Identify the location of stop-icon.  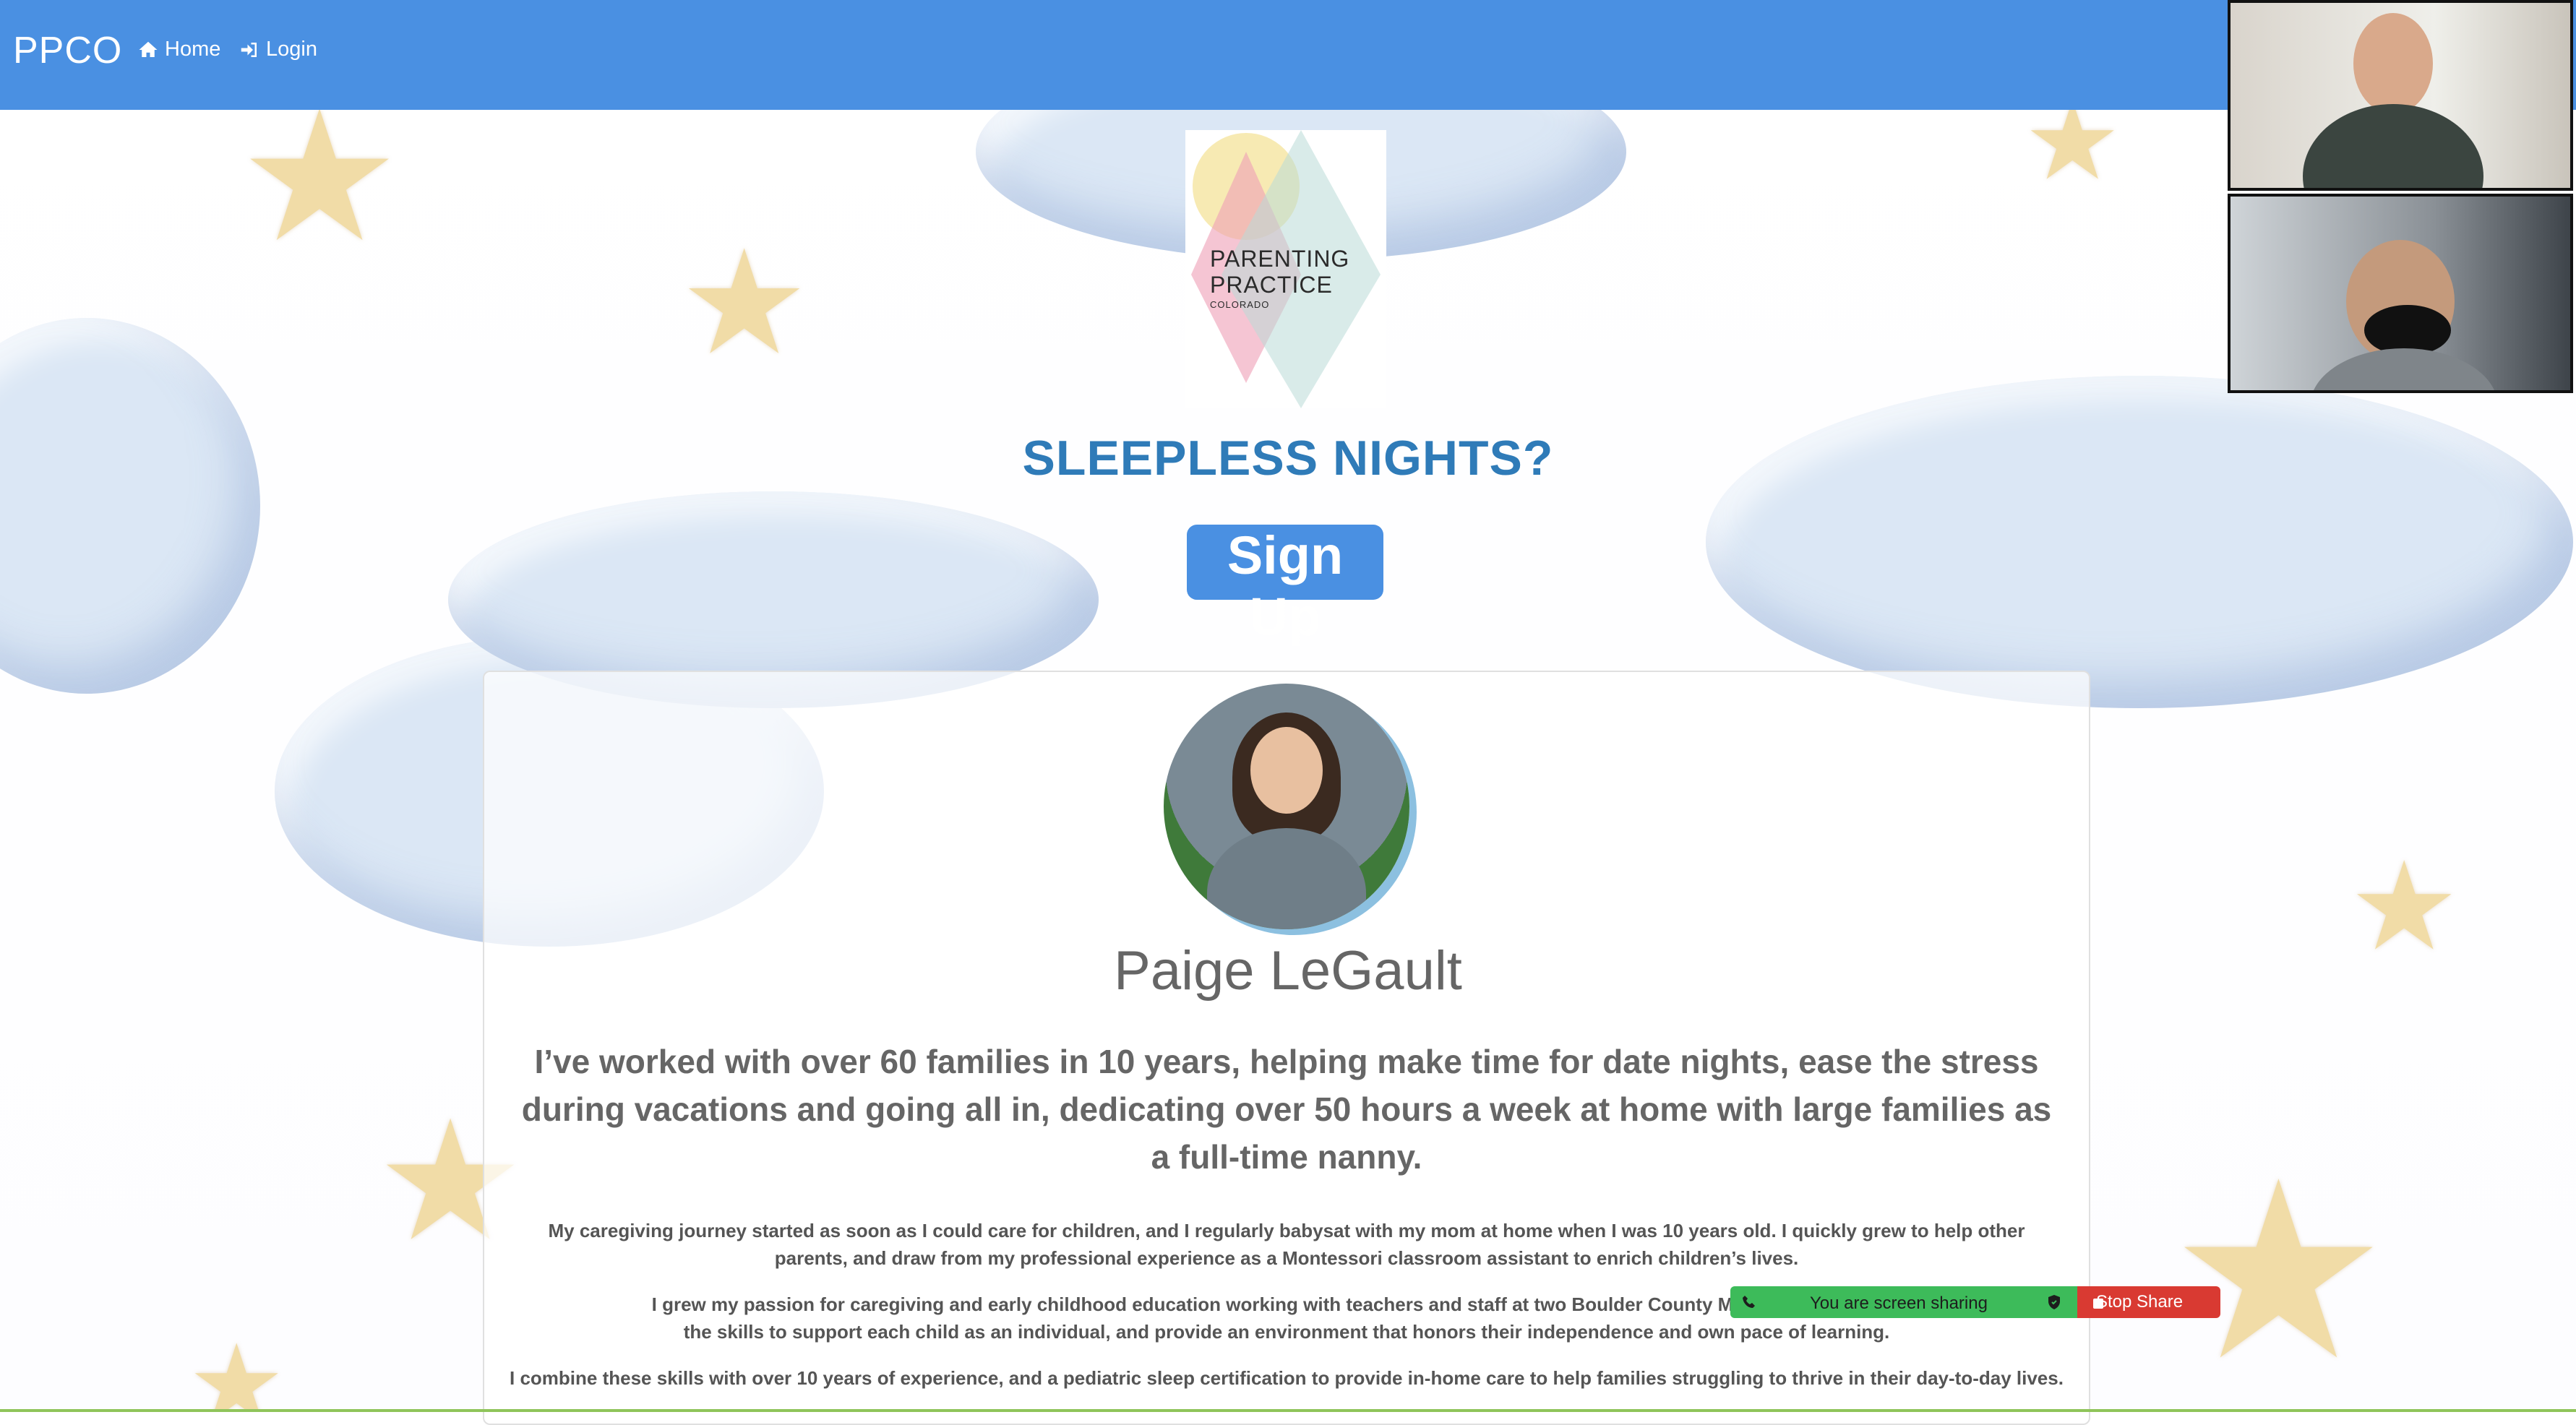
(2098, 1304).